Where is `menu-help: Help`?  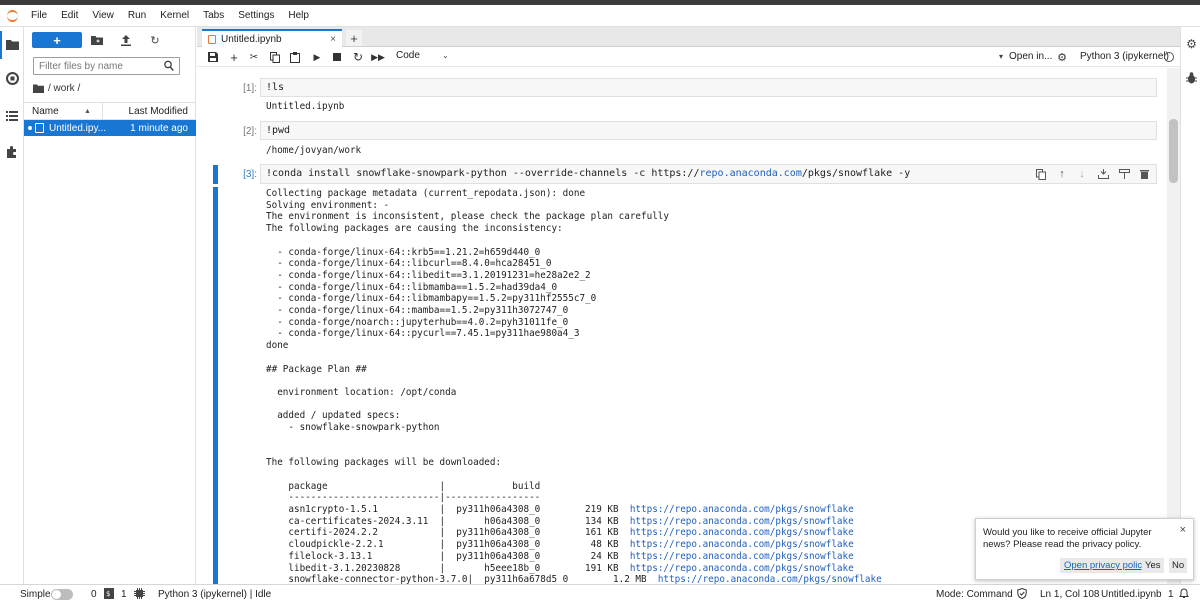 menu-help: Help is located at coordinates (298, 16).